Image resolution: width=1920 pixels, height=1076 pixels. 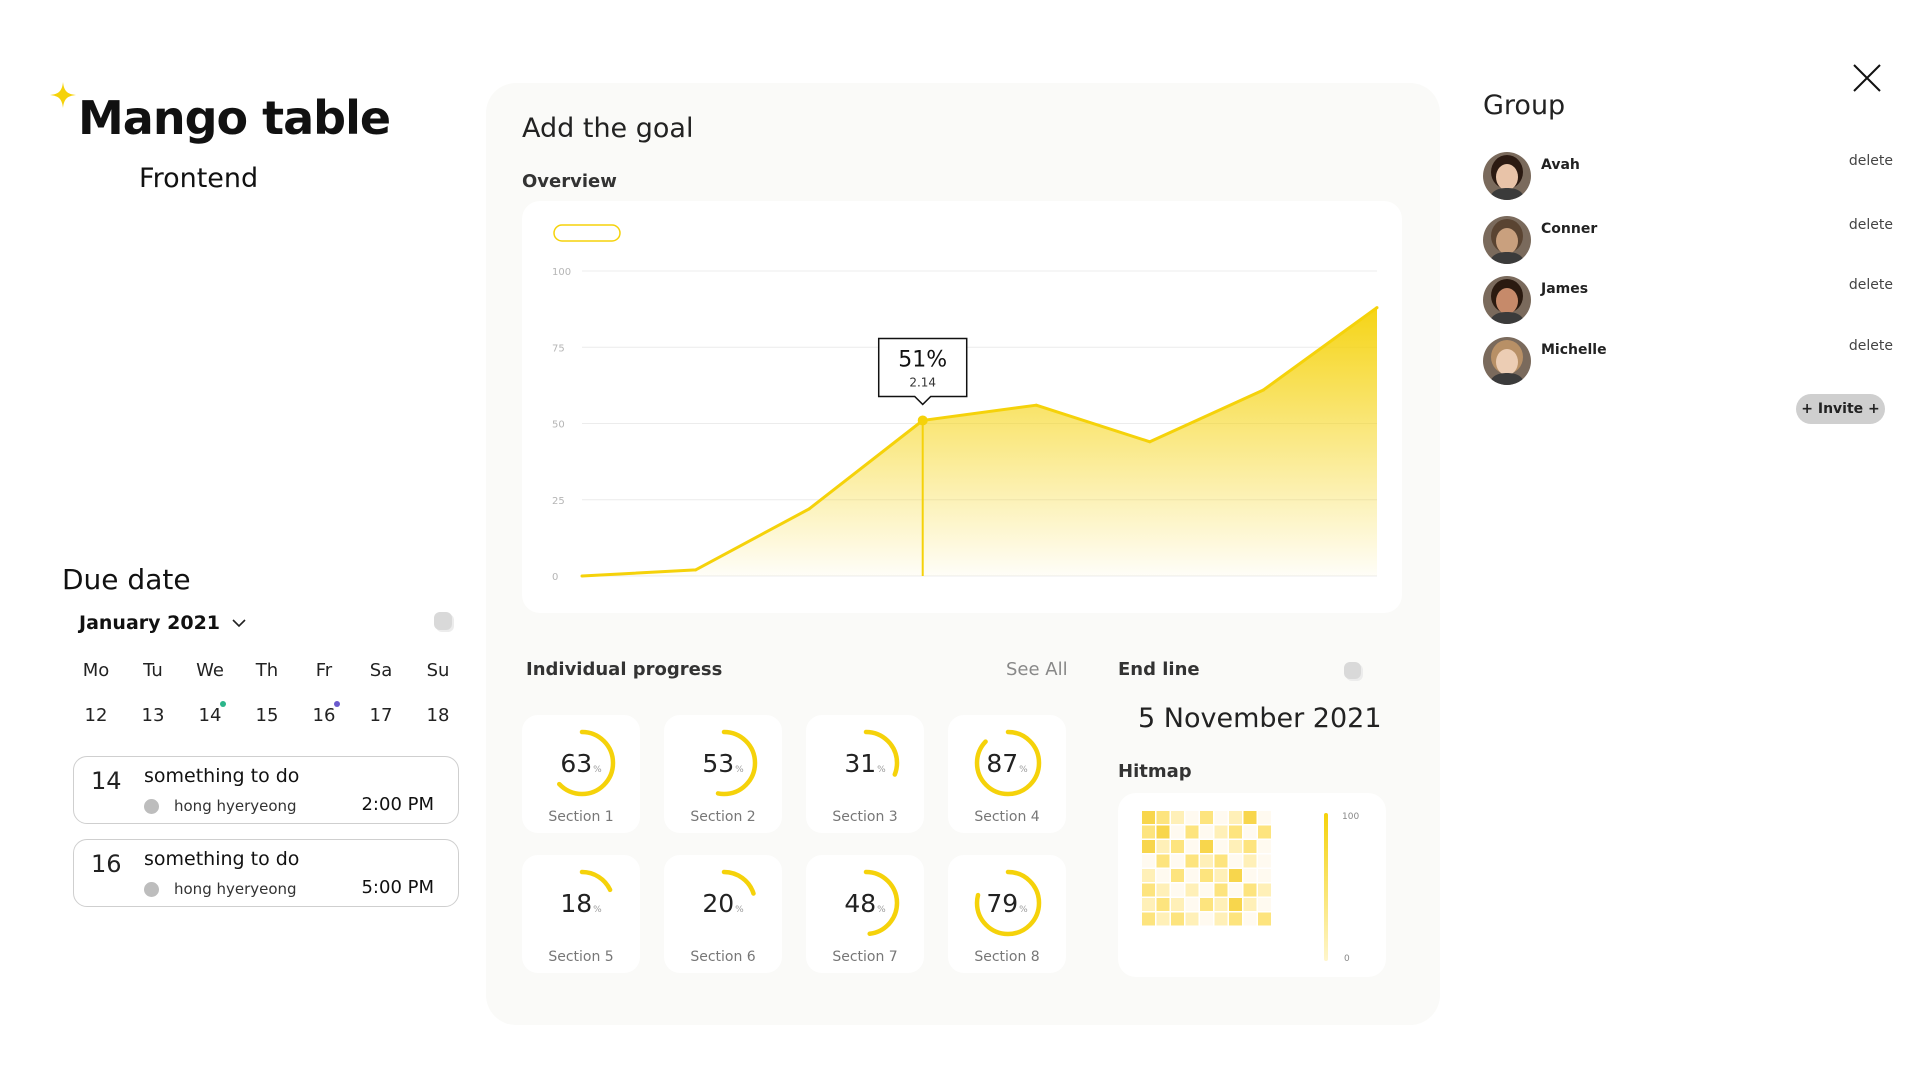 I want to click on tooltip-sub: 2.14, so click(x=922, y=382).